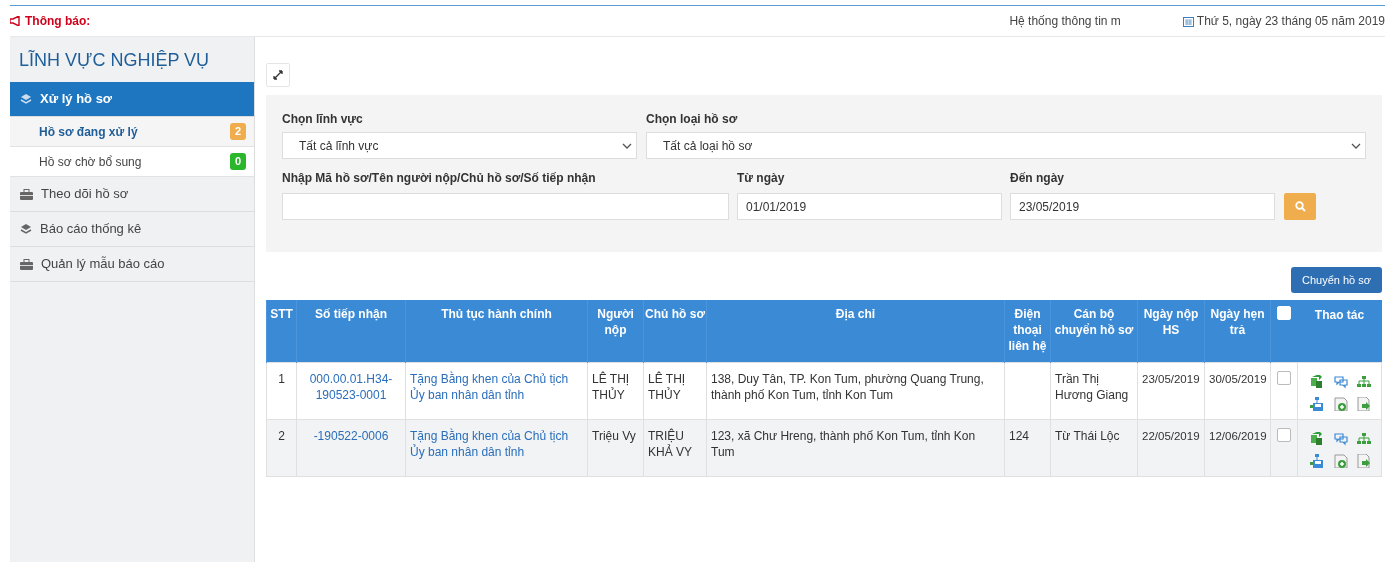 The width and height of the screenshot is (1395, 562). Describe the element at coordinates (351, 390) in the screenshot. I see `receipt-link: 000.00.01.H34-190523-0001` at that location.